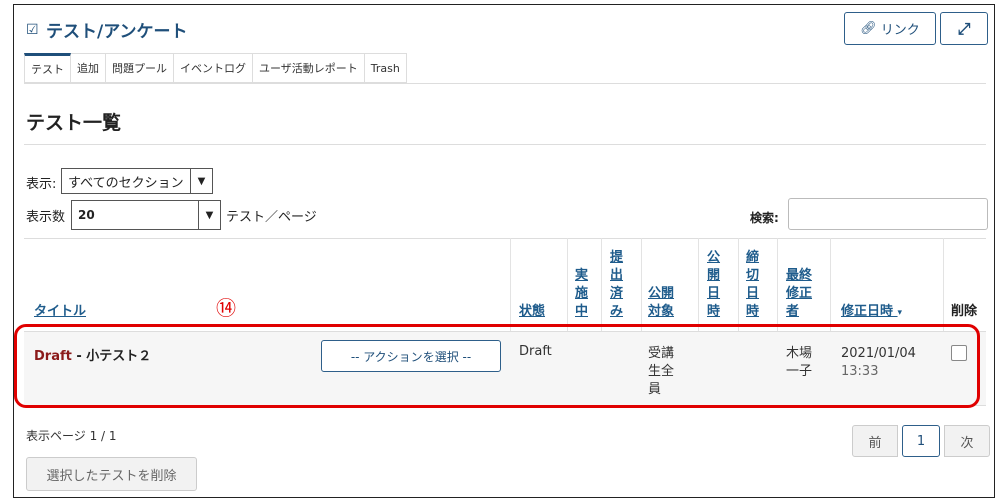  I want to click on column-header-close-date: 締切日時, so click(754, 285).